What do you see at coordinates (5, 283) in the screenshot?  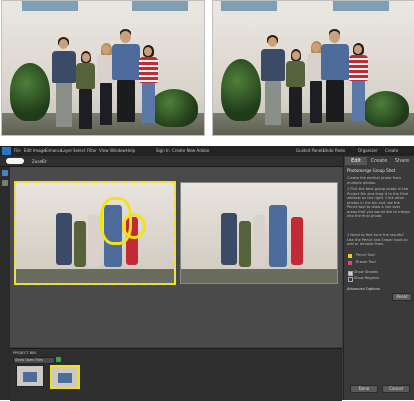 I see `tool-strip` at bounding box center [5, 283].